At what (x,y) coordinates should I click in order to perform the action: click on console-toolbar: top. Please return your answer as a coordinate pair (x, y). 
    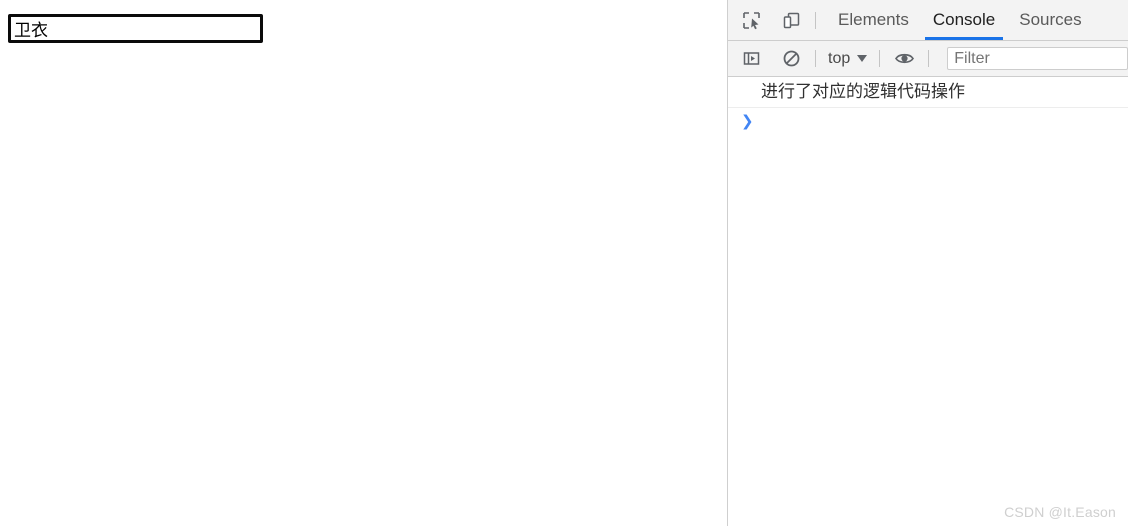
    Looking at the image, I should click on (928, 59).